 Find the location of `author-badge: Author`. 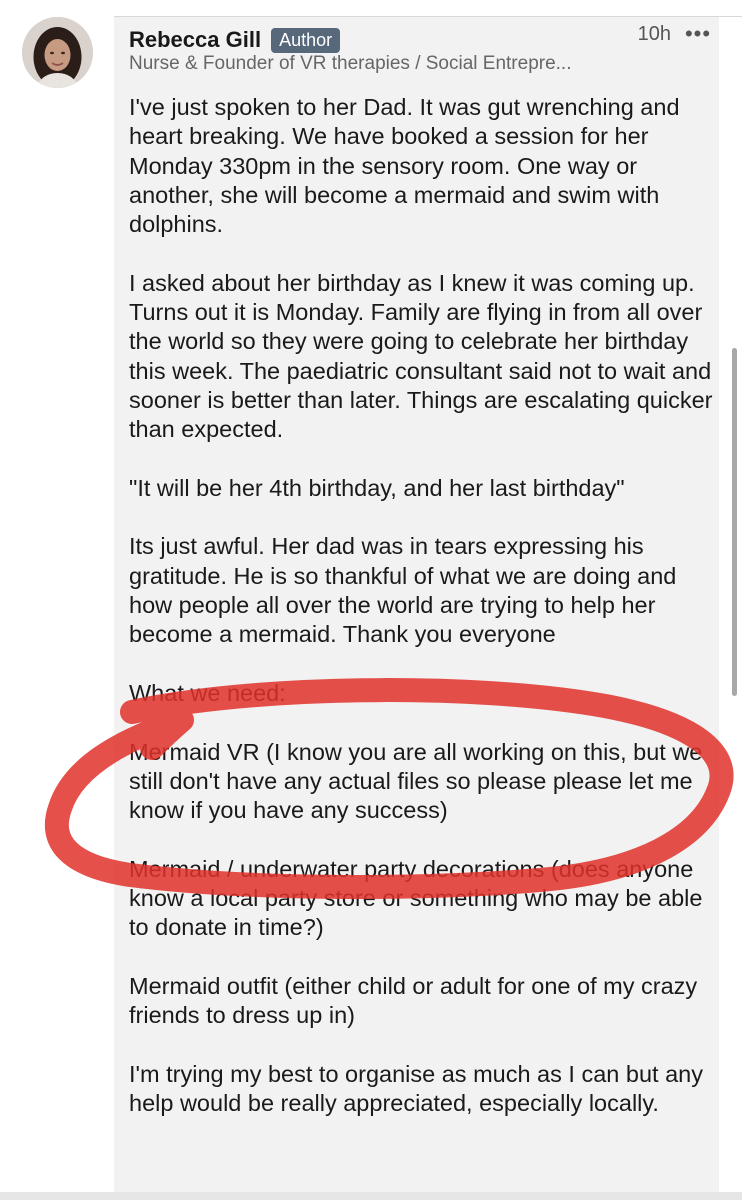

author-badge: Author is located at coordinates (306, 40).